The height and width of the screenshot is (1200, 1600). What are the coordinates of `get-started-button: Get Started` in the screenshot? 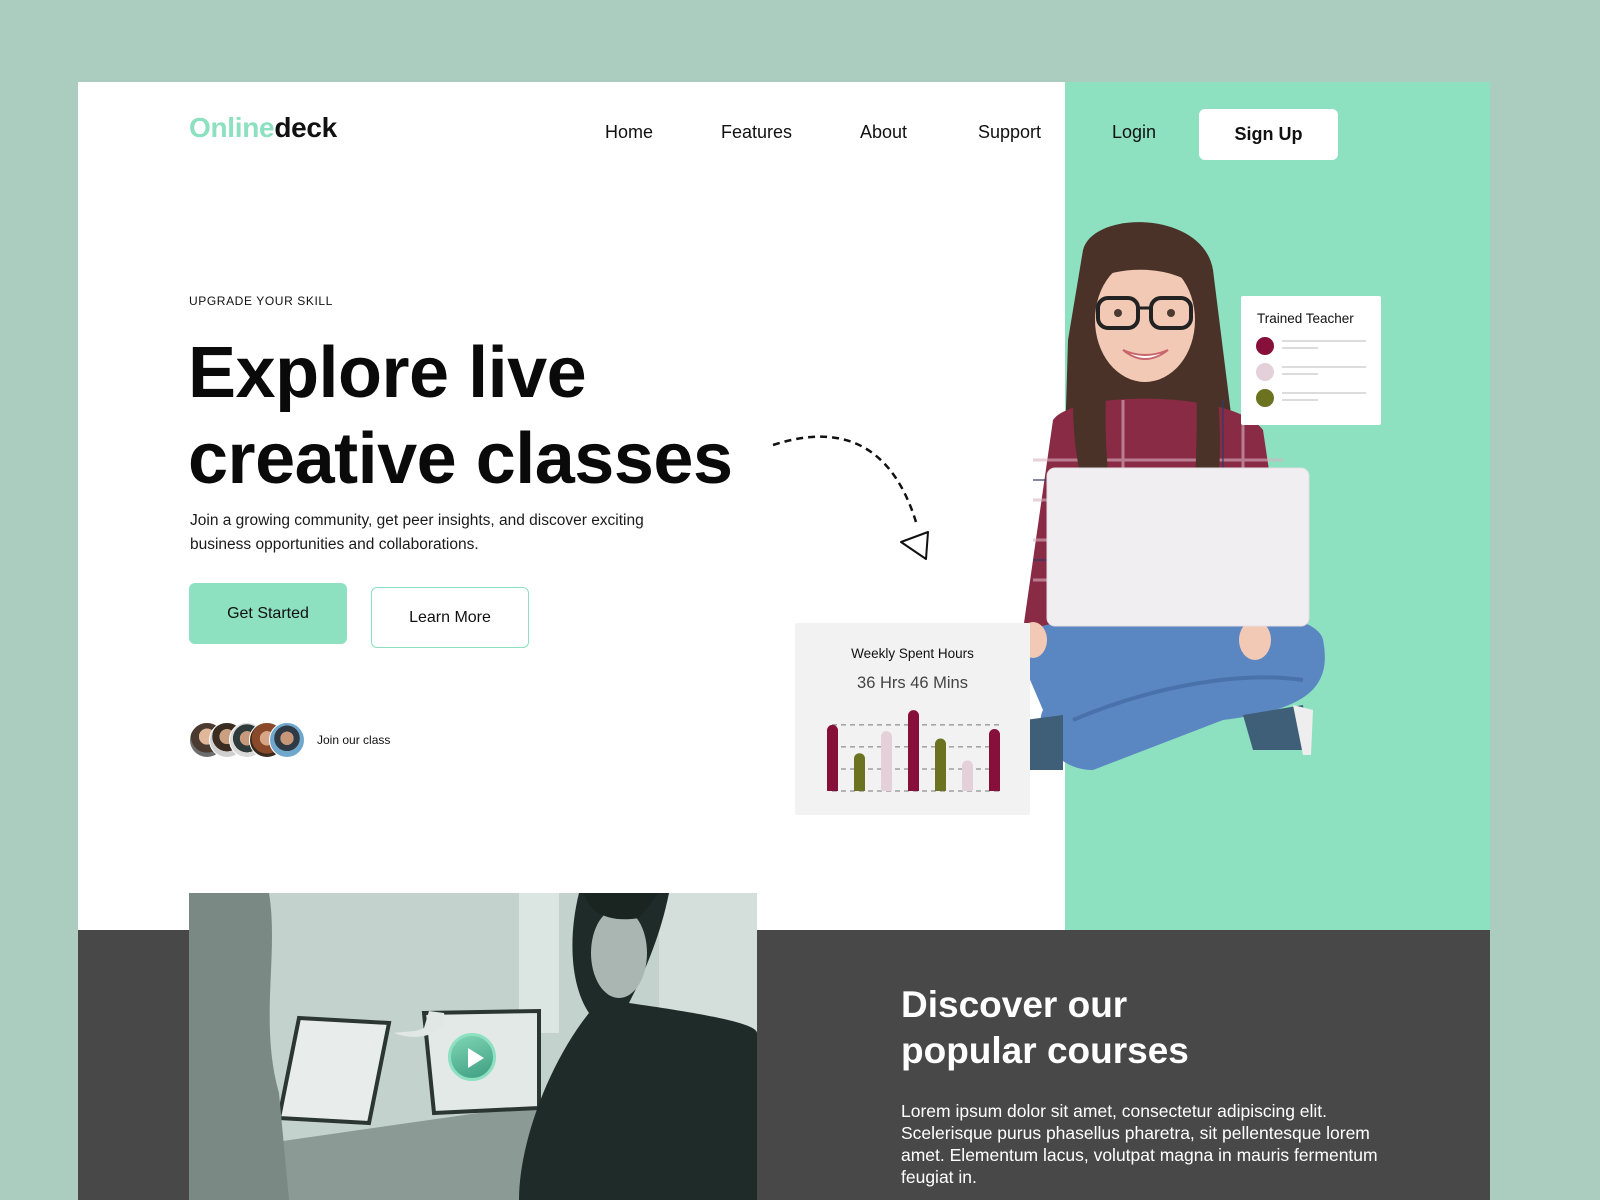 It's located at (268, 613).